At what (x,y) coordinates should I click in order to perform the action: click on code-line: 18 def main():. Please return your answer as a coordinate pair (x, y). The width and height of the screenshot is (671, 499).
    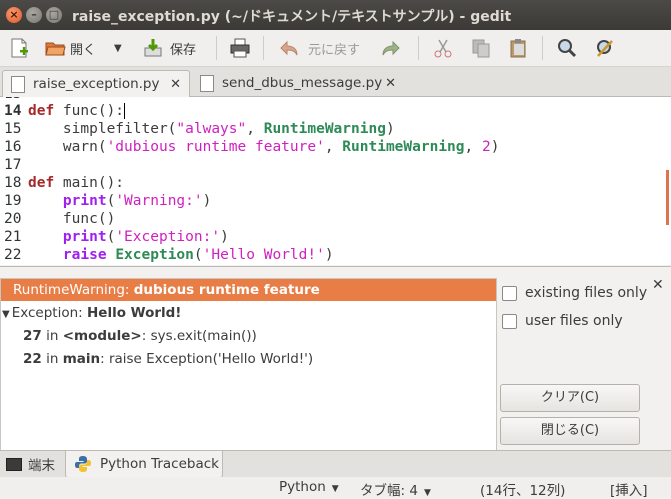
    Looking at the image, I should click on (62, 183).